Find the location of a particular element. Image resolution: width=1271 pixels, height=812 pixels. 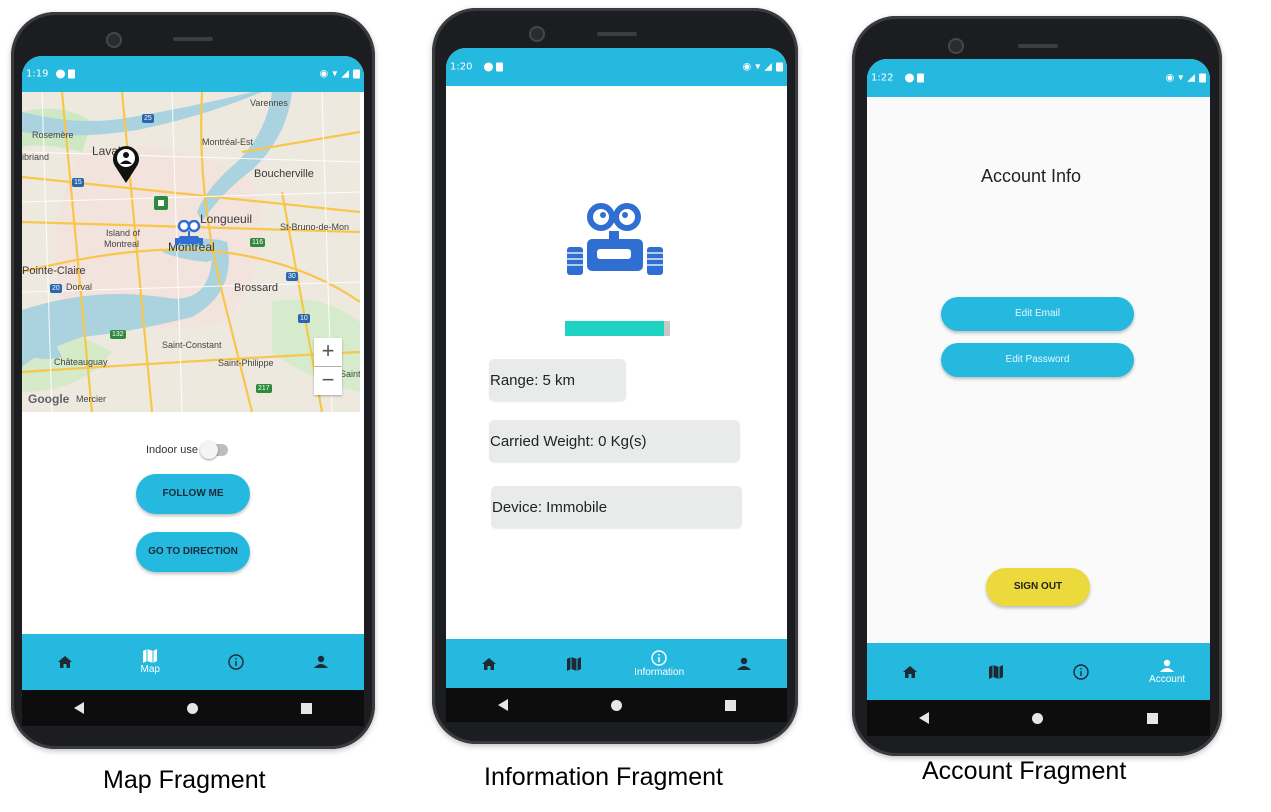

carried-weight-text: Carried Weight: 0 Kg(s) is located at coordinates (568, 441).